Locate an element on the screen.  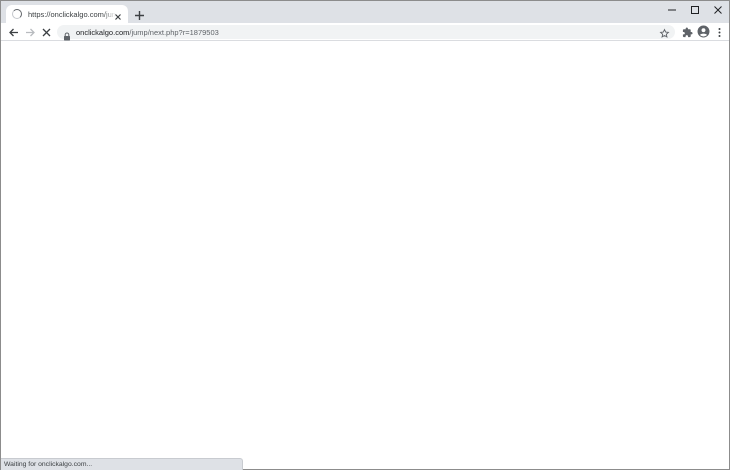
url-host: onclickalgo.com is located at coordinates (103, 32).